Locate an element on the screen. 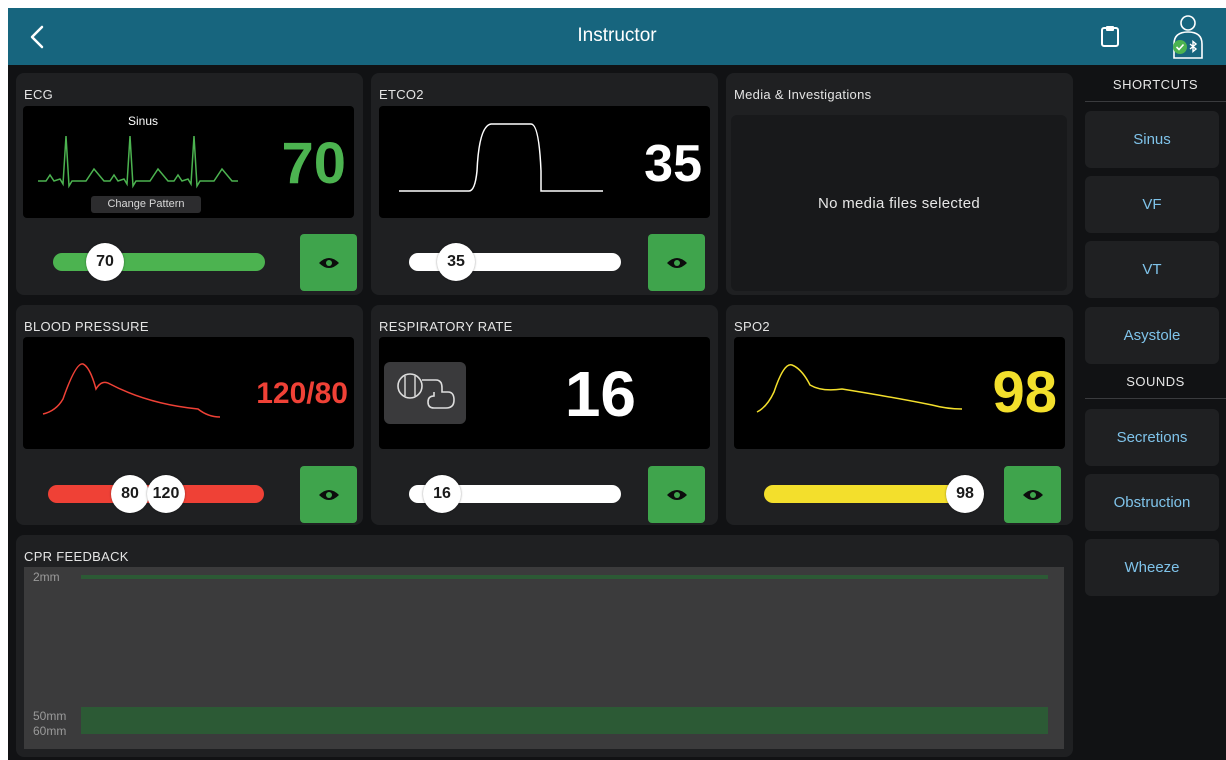 Image resolution: width=1226 pixels, height=760 pixels. spo2-waveform is located at coordinates (859, 388).